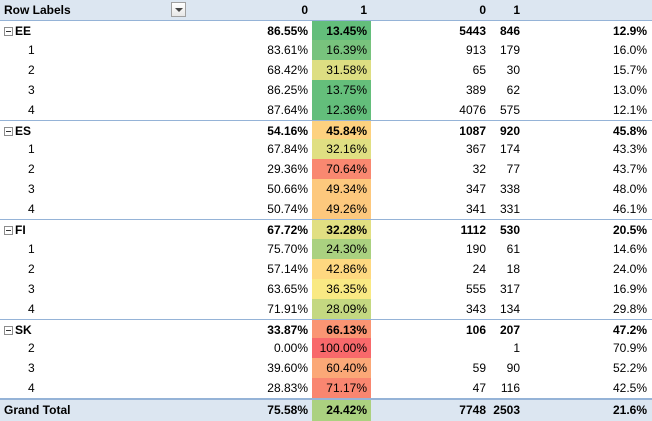  What do you see at coordinates (587, 348) in the screenshot?
I see `value-cell: 70.9%` at bounding box center [587, 348].